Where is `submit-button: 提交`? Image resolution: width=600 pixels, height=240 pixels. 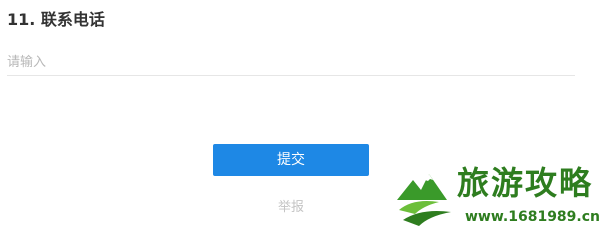 submit-button: 提交 is located at coordinates (291, 160).